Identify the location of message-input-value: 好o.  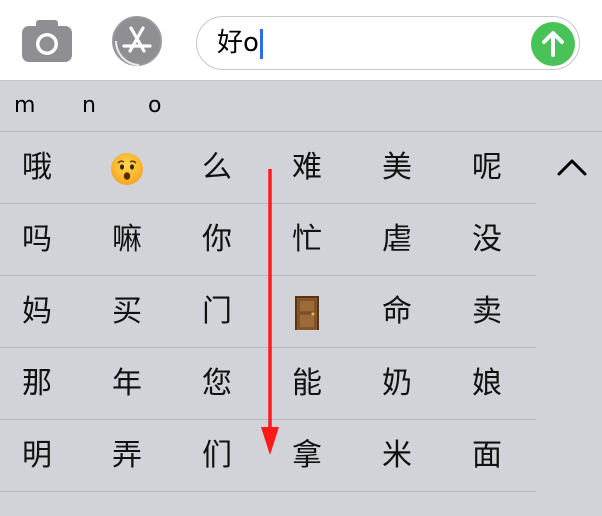
(238, 43).